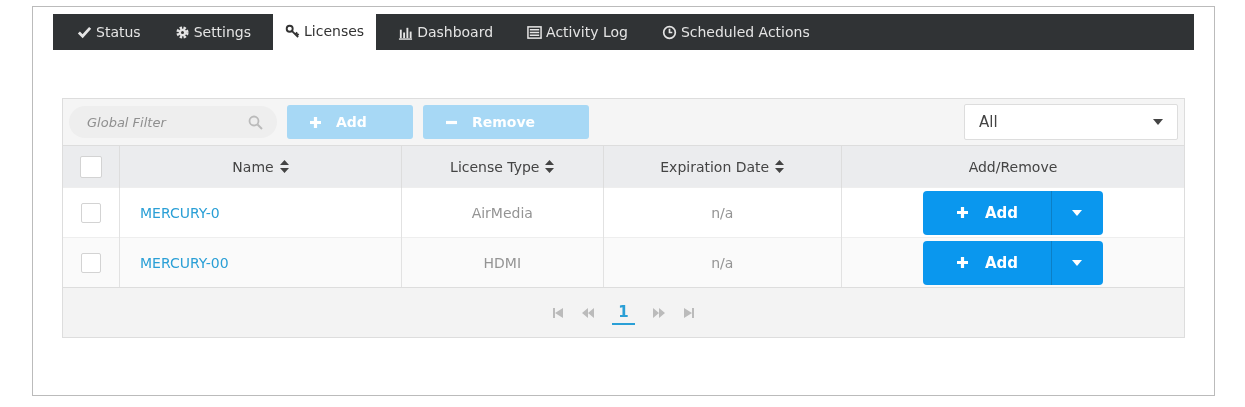  Describe the element at coordinates (715, 166) in the screenshot. I see `column-header: Expiration Date` at that location.